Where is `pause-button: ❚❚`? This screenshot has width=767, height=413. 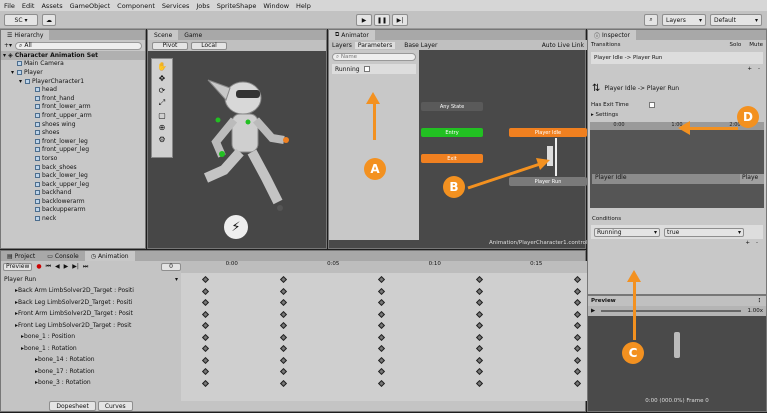 pause-button: ❚❚ is located at coordinates (382, 20).